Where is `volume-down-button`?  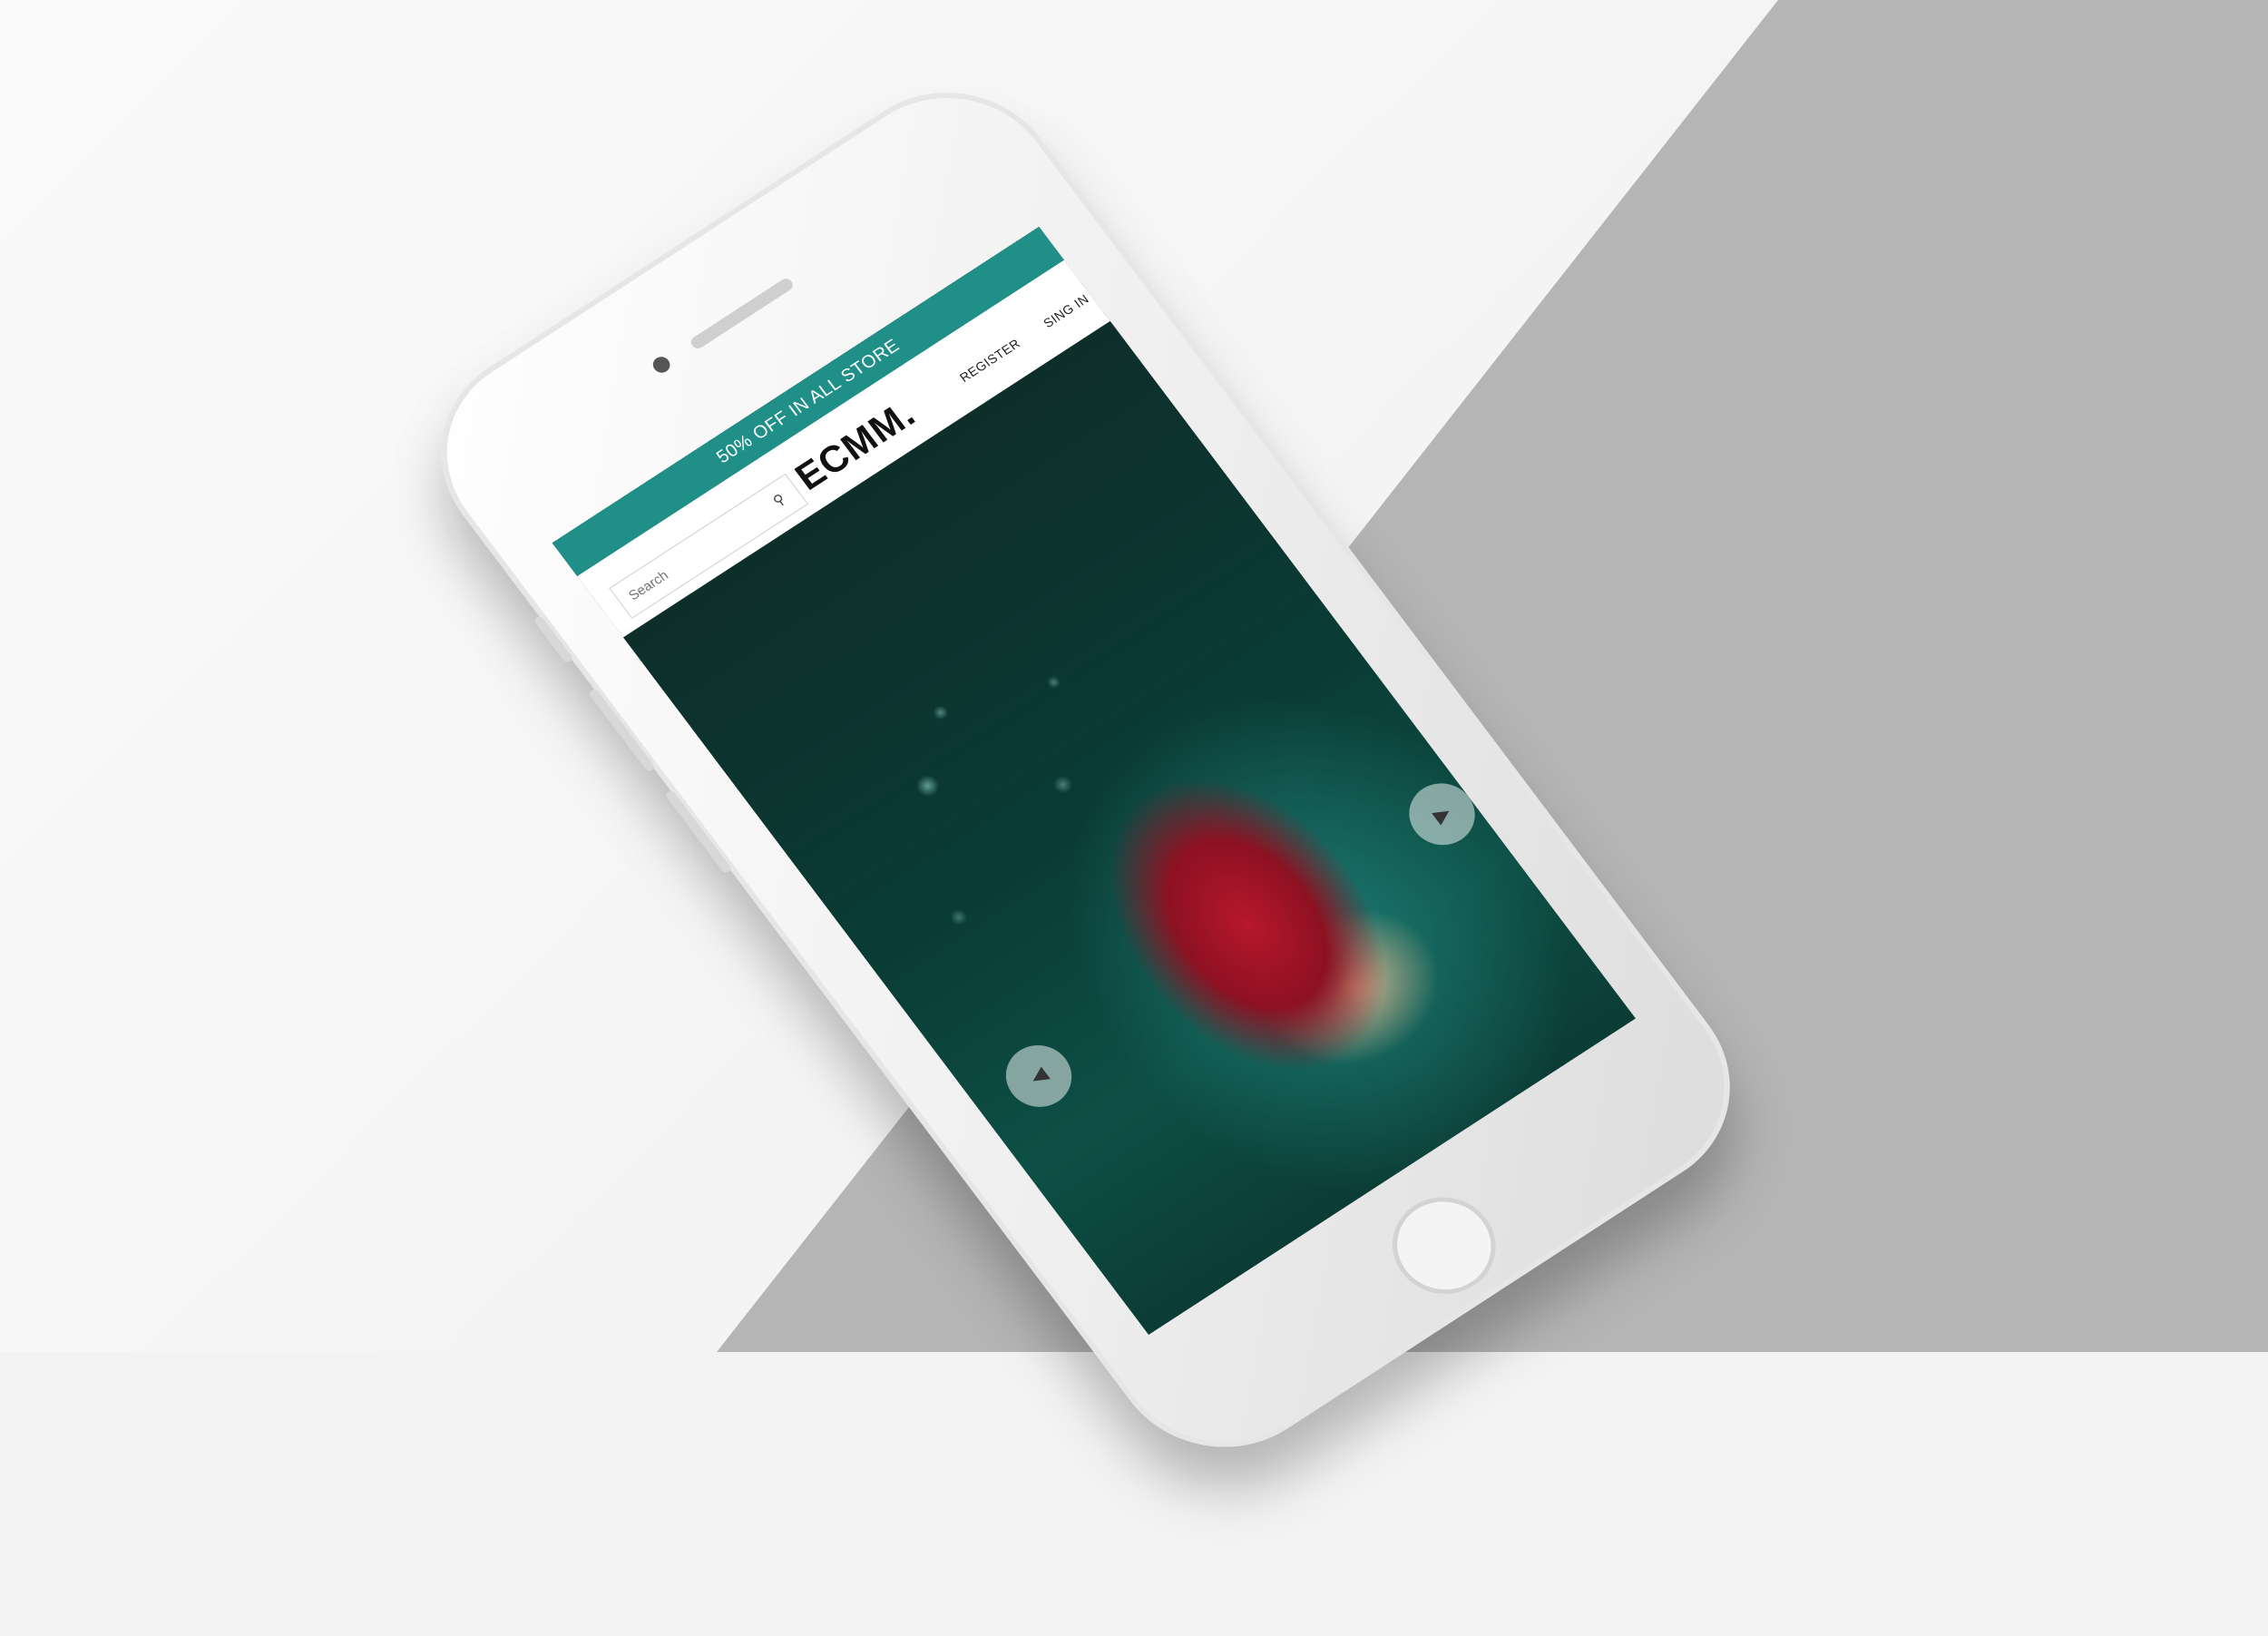 volume-down-button is located at coordinates (699, 832).